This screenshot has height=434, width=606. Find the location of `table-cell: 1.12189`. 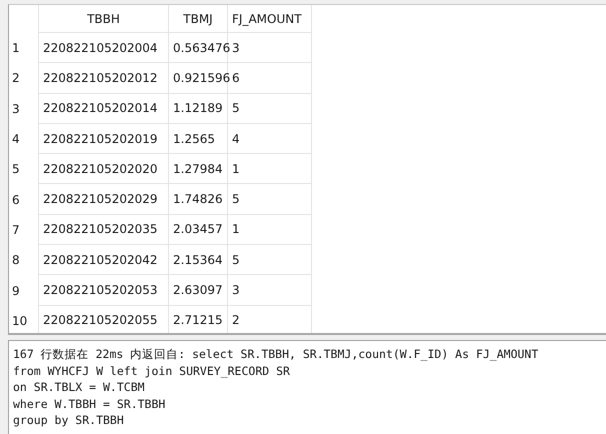

table-cell: 1.12189 is located at coordinates (198, 109).